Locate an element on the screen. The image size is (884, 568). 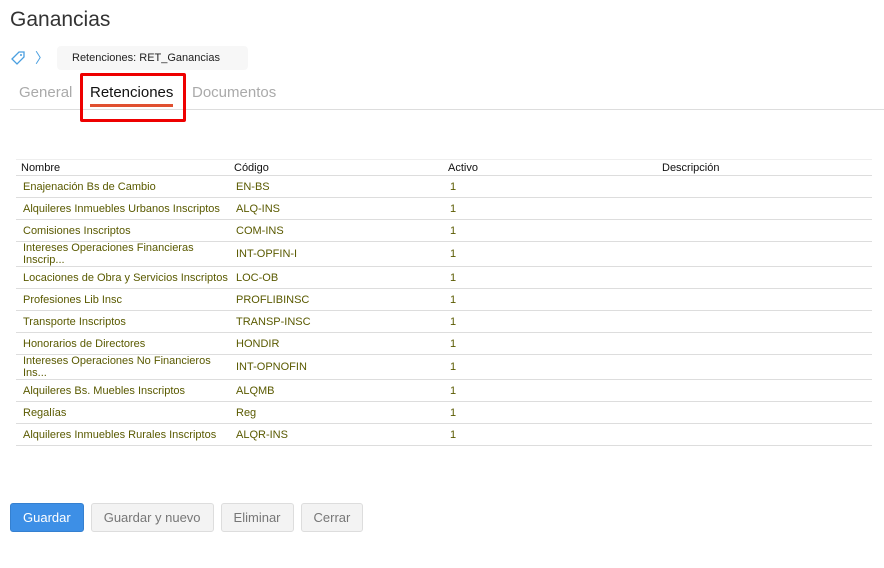
cell-nombre: Alquileres Inmuebles Rurales Inscriptos is located at coordinates (122, 434).